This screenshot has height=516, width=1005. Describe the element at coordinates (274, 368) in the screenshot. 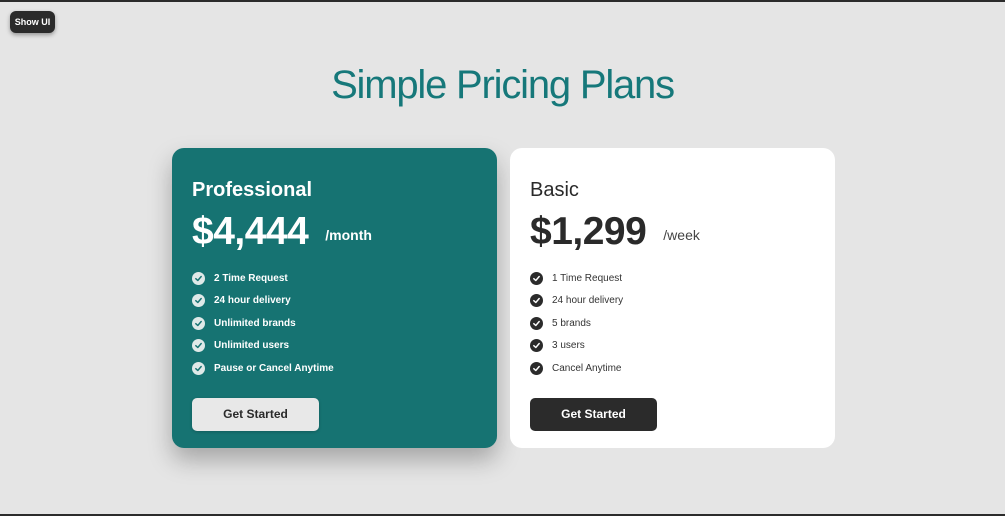

I see `feature-label: Pause or Cancel Anytime` at that location.